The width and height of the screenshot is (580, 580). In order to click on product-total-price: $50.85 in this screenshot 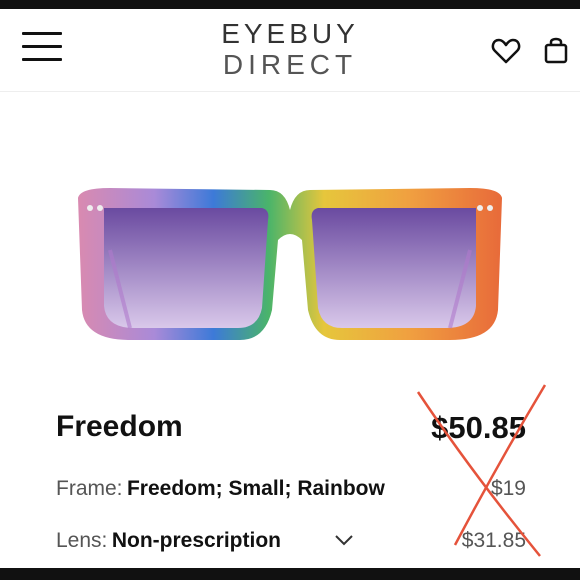, I will do `click(478, 427)`.